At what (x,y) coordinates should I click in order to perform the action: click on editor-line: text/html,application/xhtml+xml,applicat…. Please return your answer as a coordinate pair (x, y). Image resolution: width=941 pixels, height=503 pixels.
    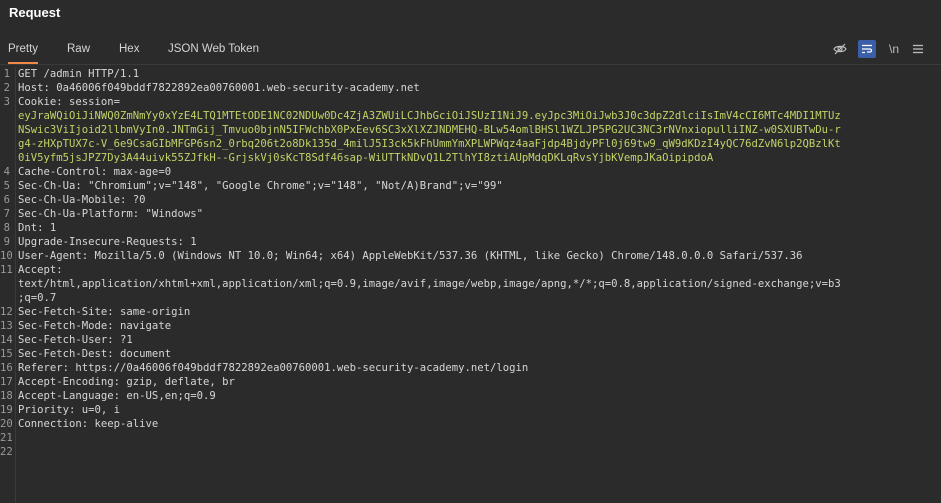
    Looking at the image, I should click on (470, 284).